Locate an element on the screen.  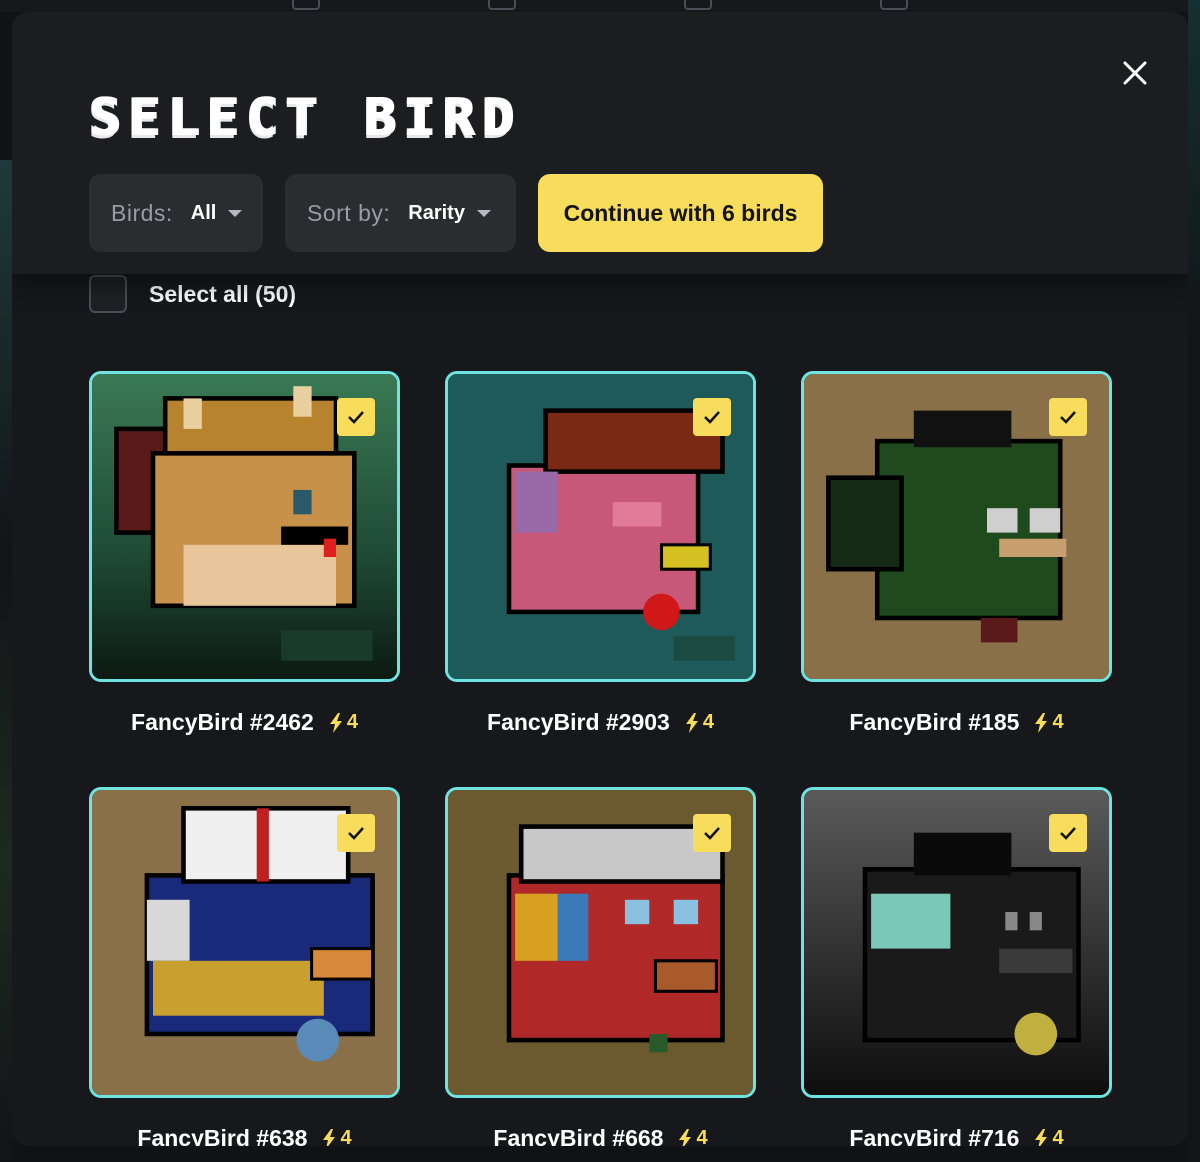
select-all-label: Select all (50) is located at coordinates (222, 294).